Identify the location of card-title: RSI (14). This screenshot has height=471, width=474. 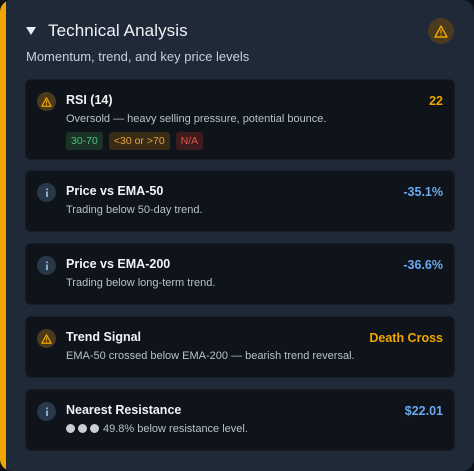
(89, 100).